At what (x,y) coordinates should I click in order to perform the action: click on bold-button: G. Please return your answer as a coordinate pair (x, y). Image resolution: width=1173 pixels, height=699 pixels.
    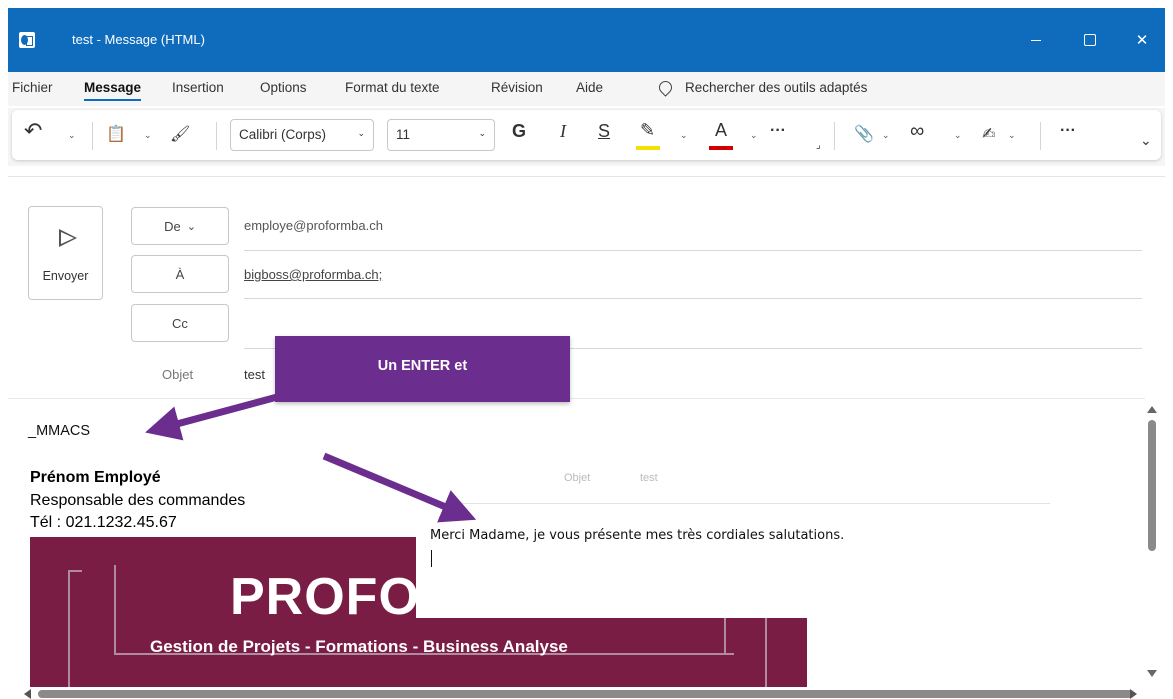
    Looking at the image, I should click on (519, 131).